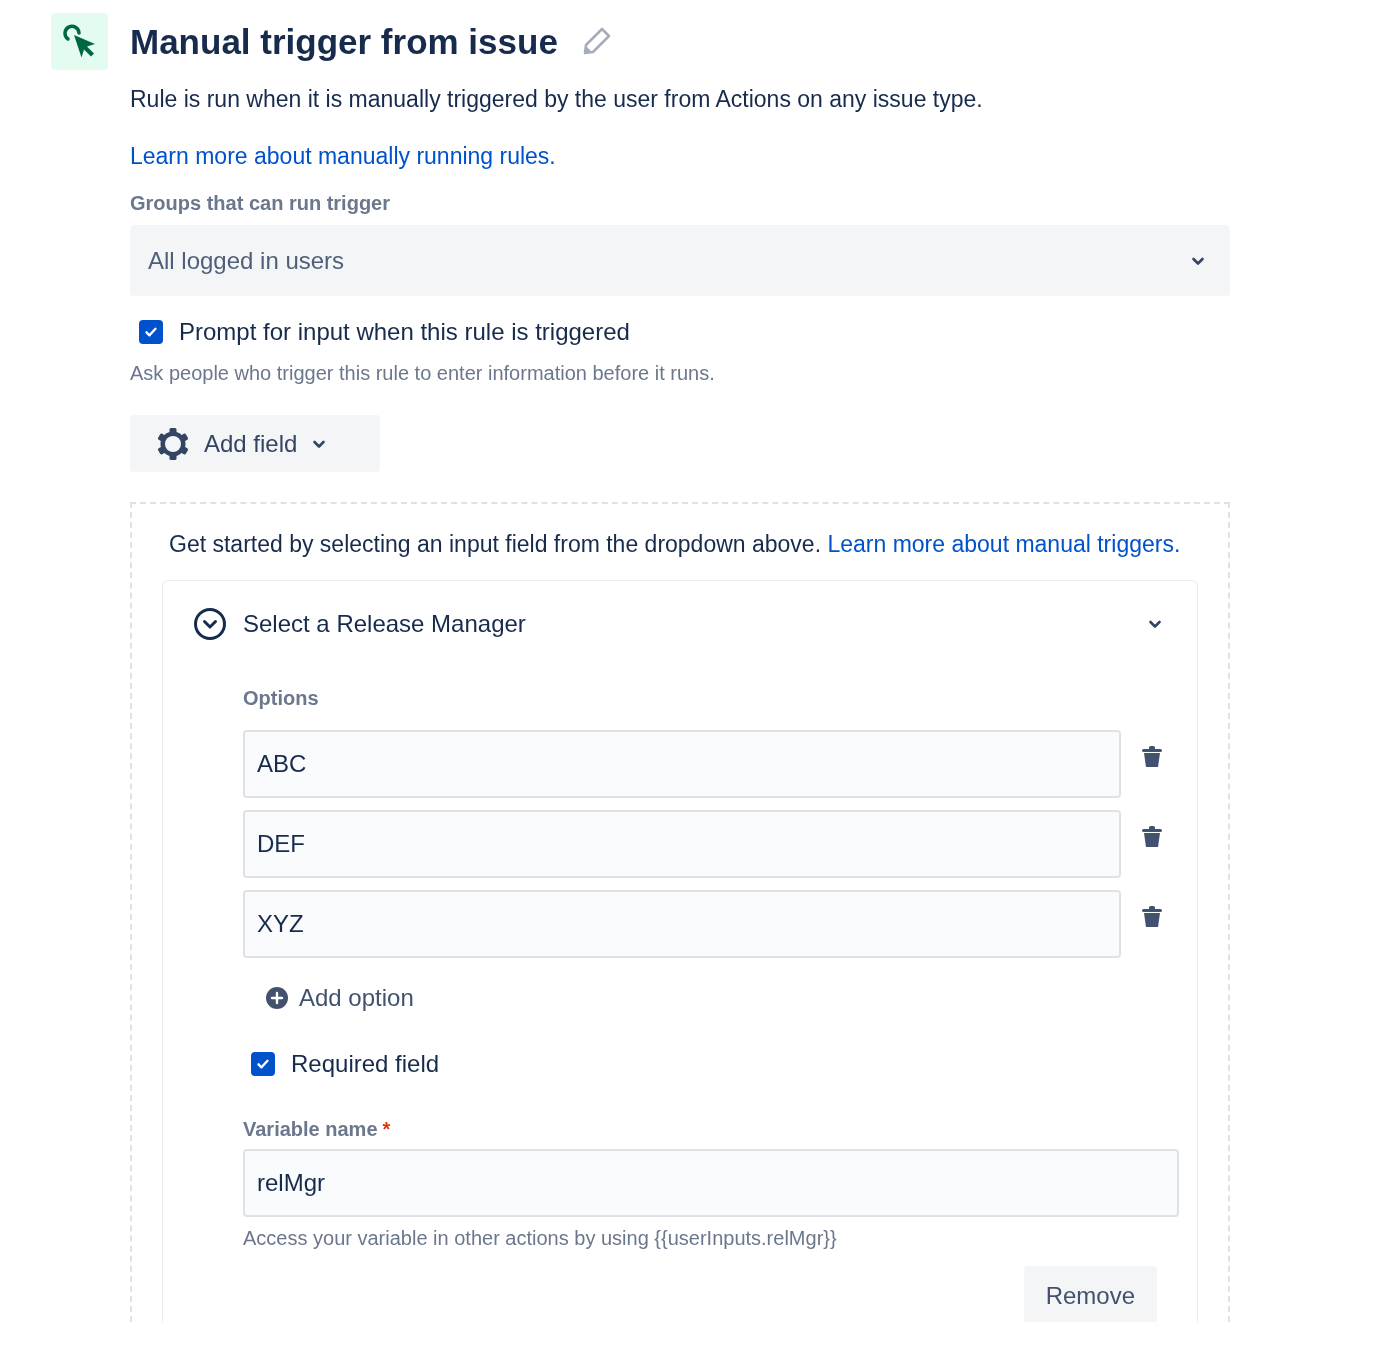 This screenshot has width=1386, height=1348. Describe the element at coordinates (682, 844) in the screenshot. I see `option-input: DEF` at that location.